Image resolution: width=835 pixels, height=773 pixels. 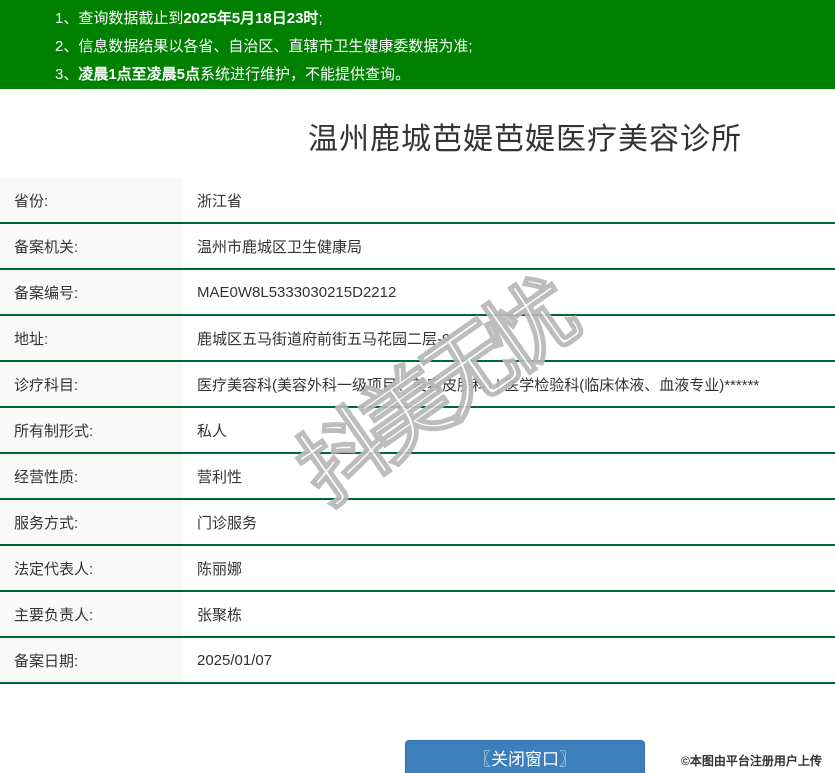 I want to click on row-label: 备案日期:, so click(x=91, y=660).